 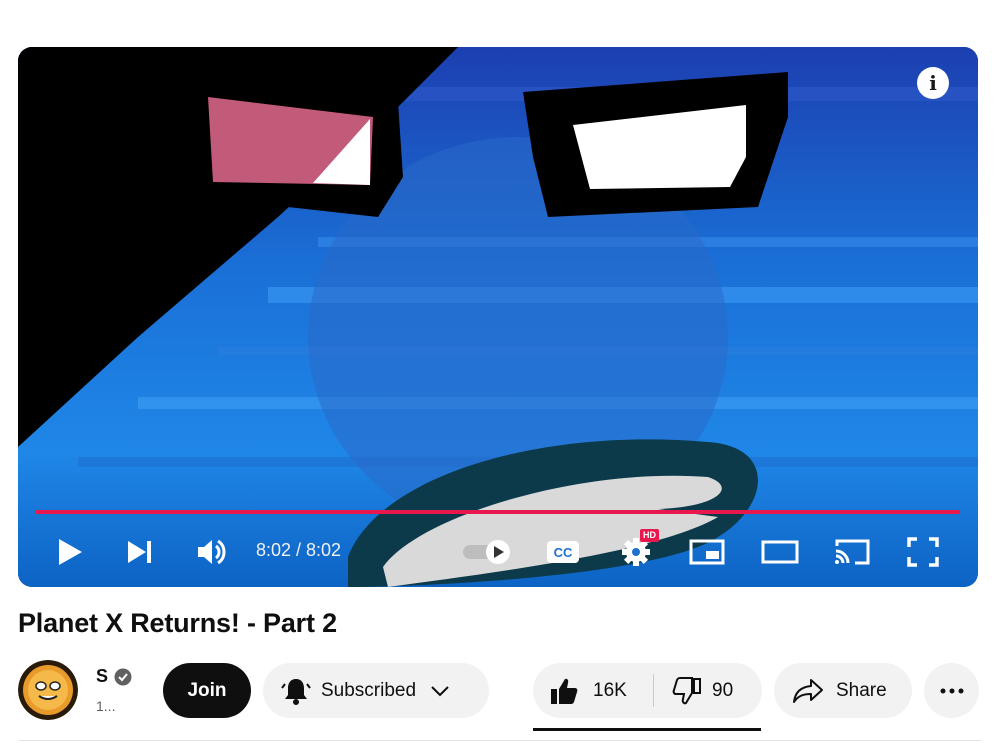 I want to click on like-dislike-group: 16K 90, so click(x=647, y=690).